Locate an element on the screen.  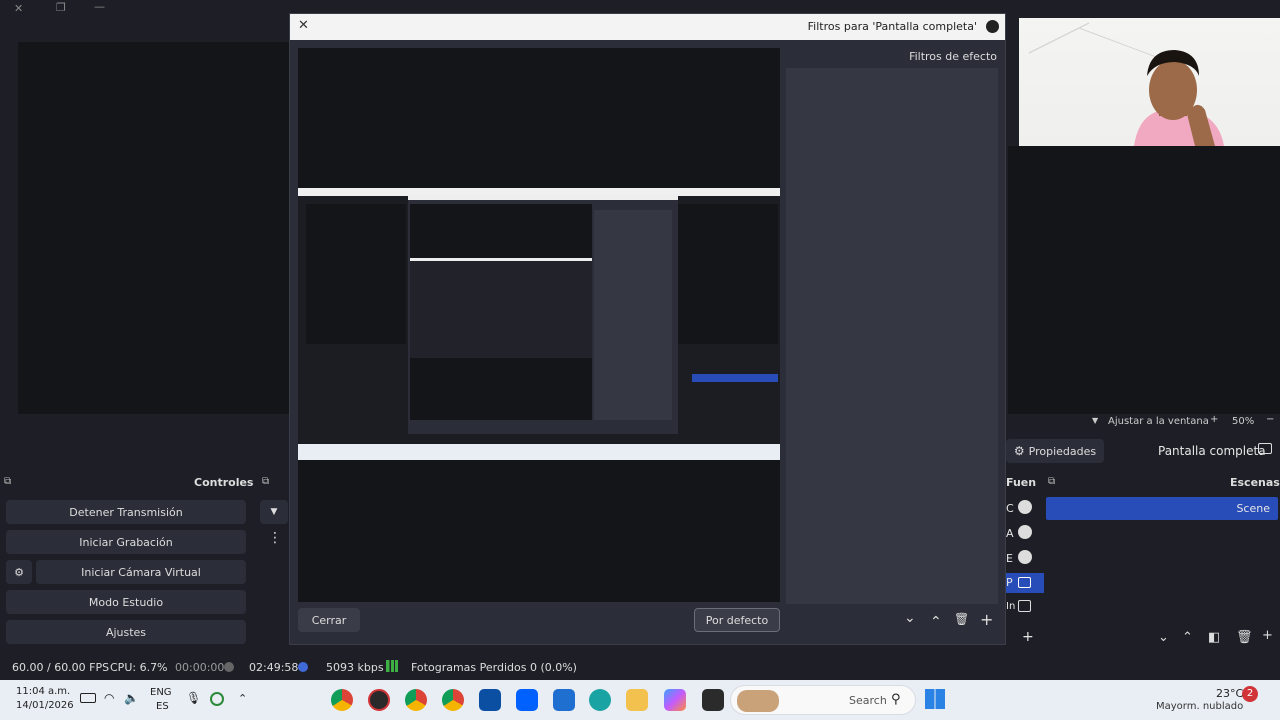
minimize-icon: — is located at coordinates (99, 6).